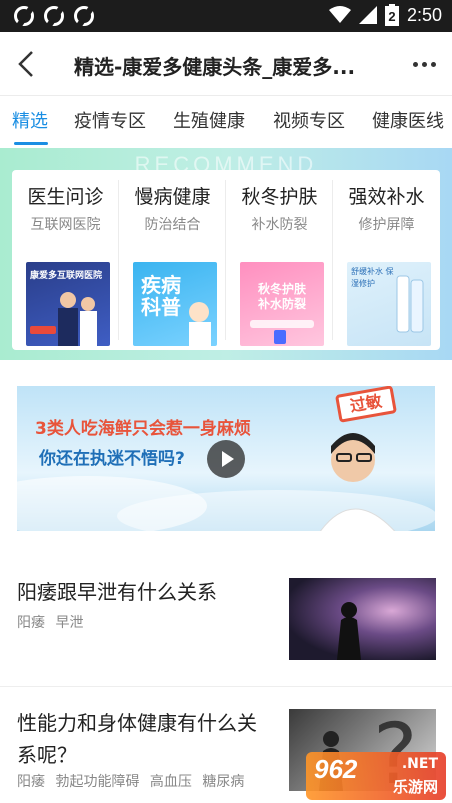 The width and height of the screenshot is (452, 803). I want to click on tab-health-line: 健康医线, so click(408, 120).